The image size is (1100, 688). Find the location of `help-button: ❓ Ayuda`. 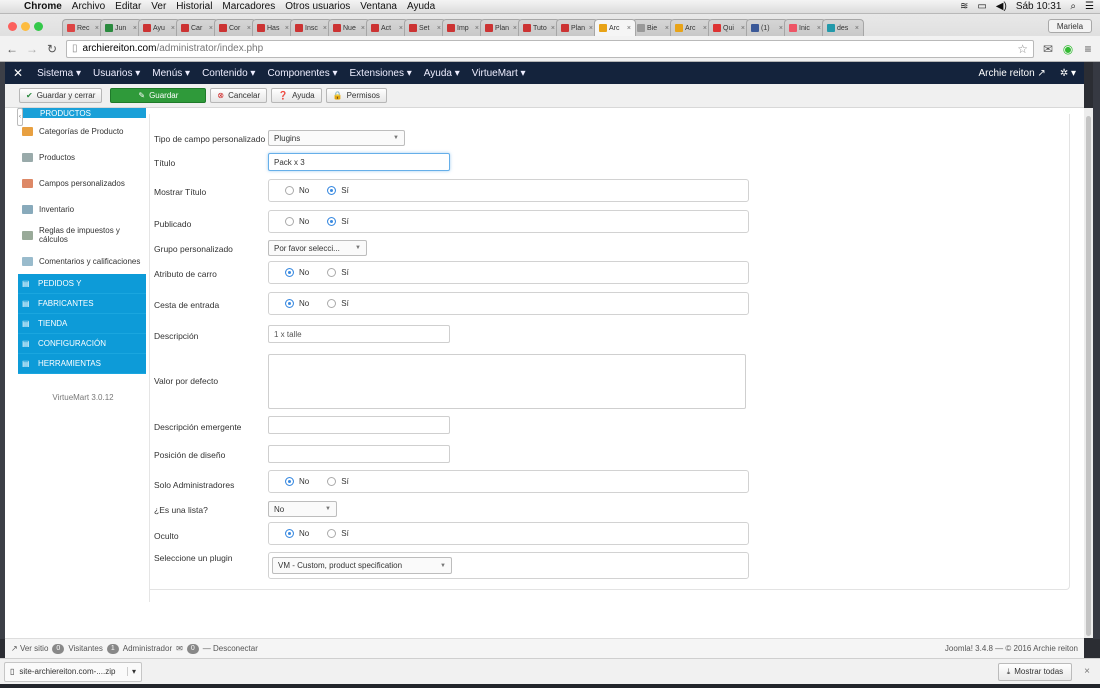

help-button: ❓ Ayuda is located at coordinates (296, 95).